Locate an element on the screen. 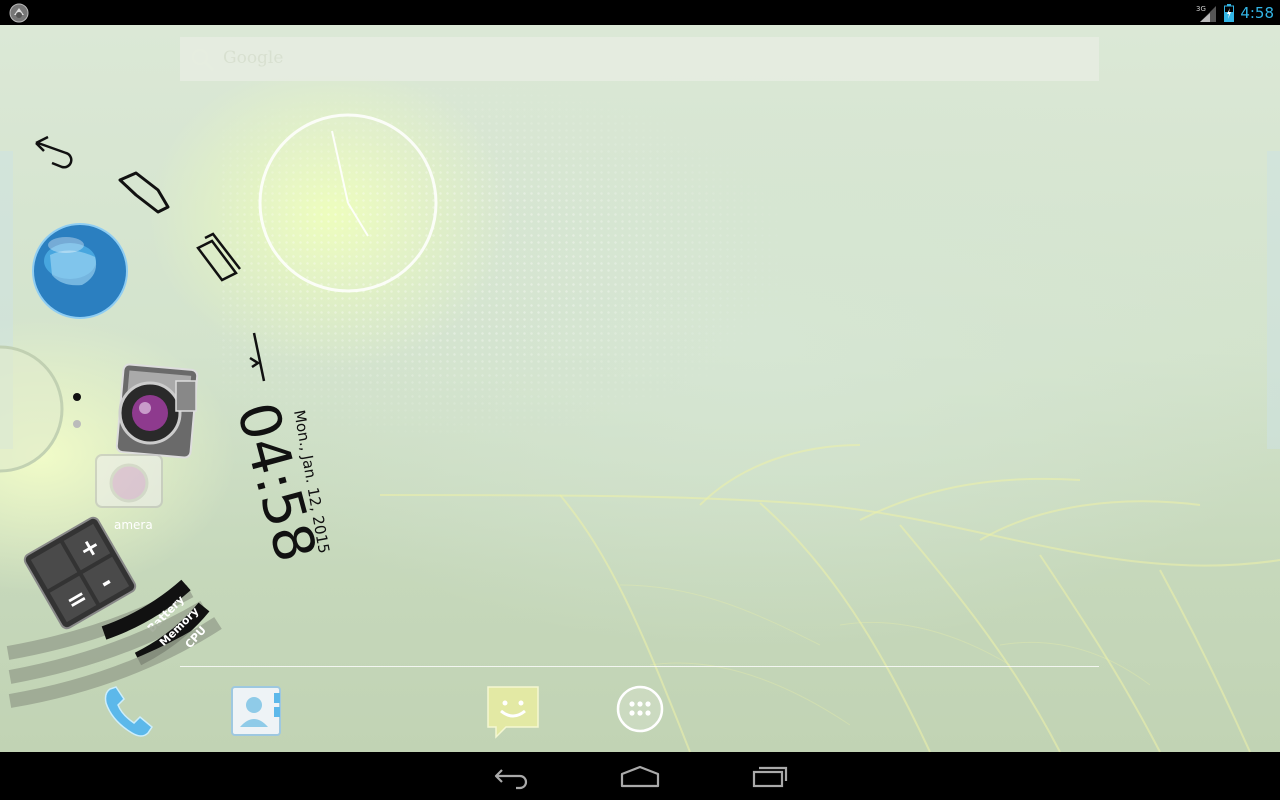 The image size is (1280, 800). status-time: 4:58 is located at coordinates (1257, 12).